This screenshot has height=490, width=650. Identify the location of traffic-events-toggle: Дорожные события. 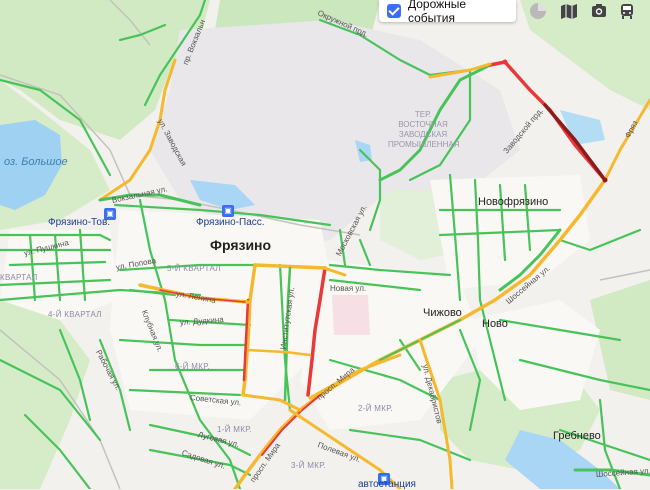
(447, 12).